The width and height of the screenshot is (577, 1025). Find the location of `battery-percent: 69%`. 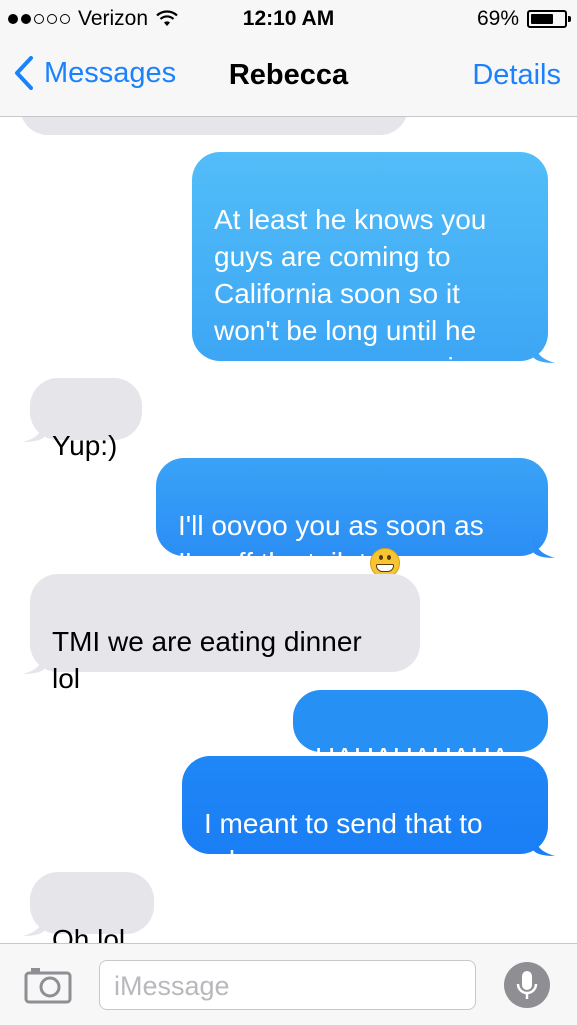

battery-percent: 69% is located at coordinates (497, 18).